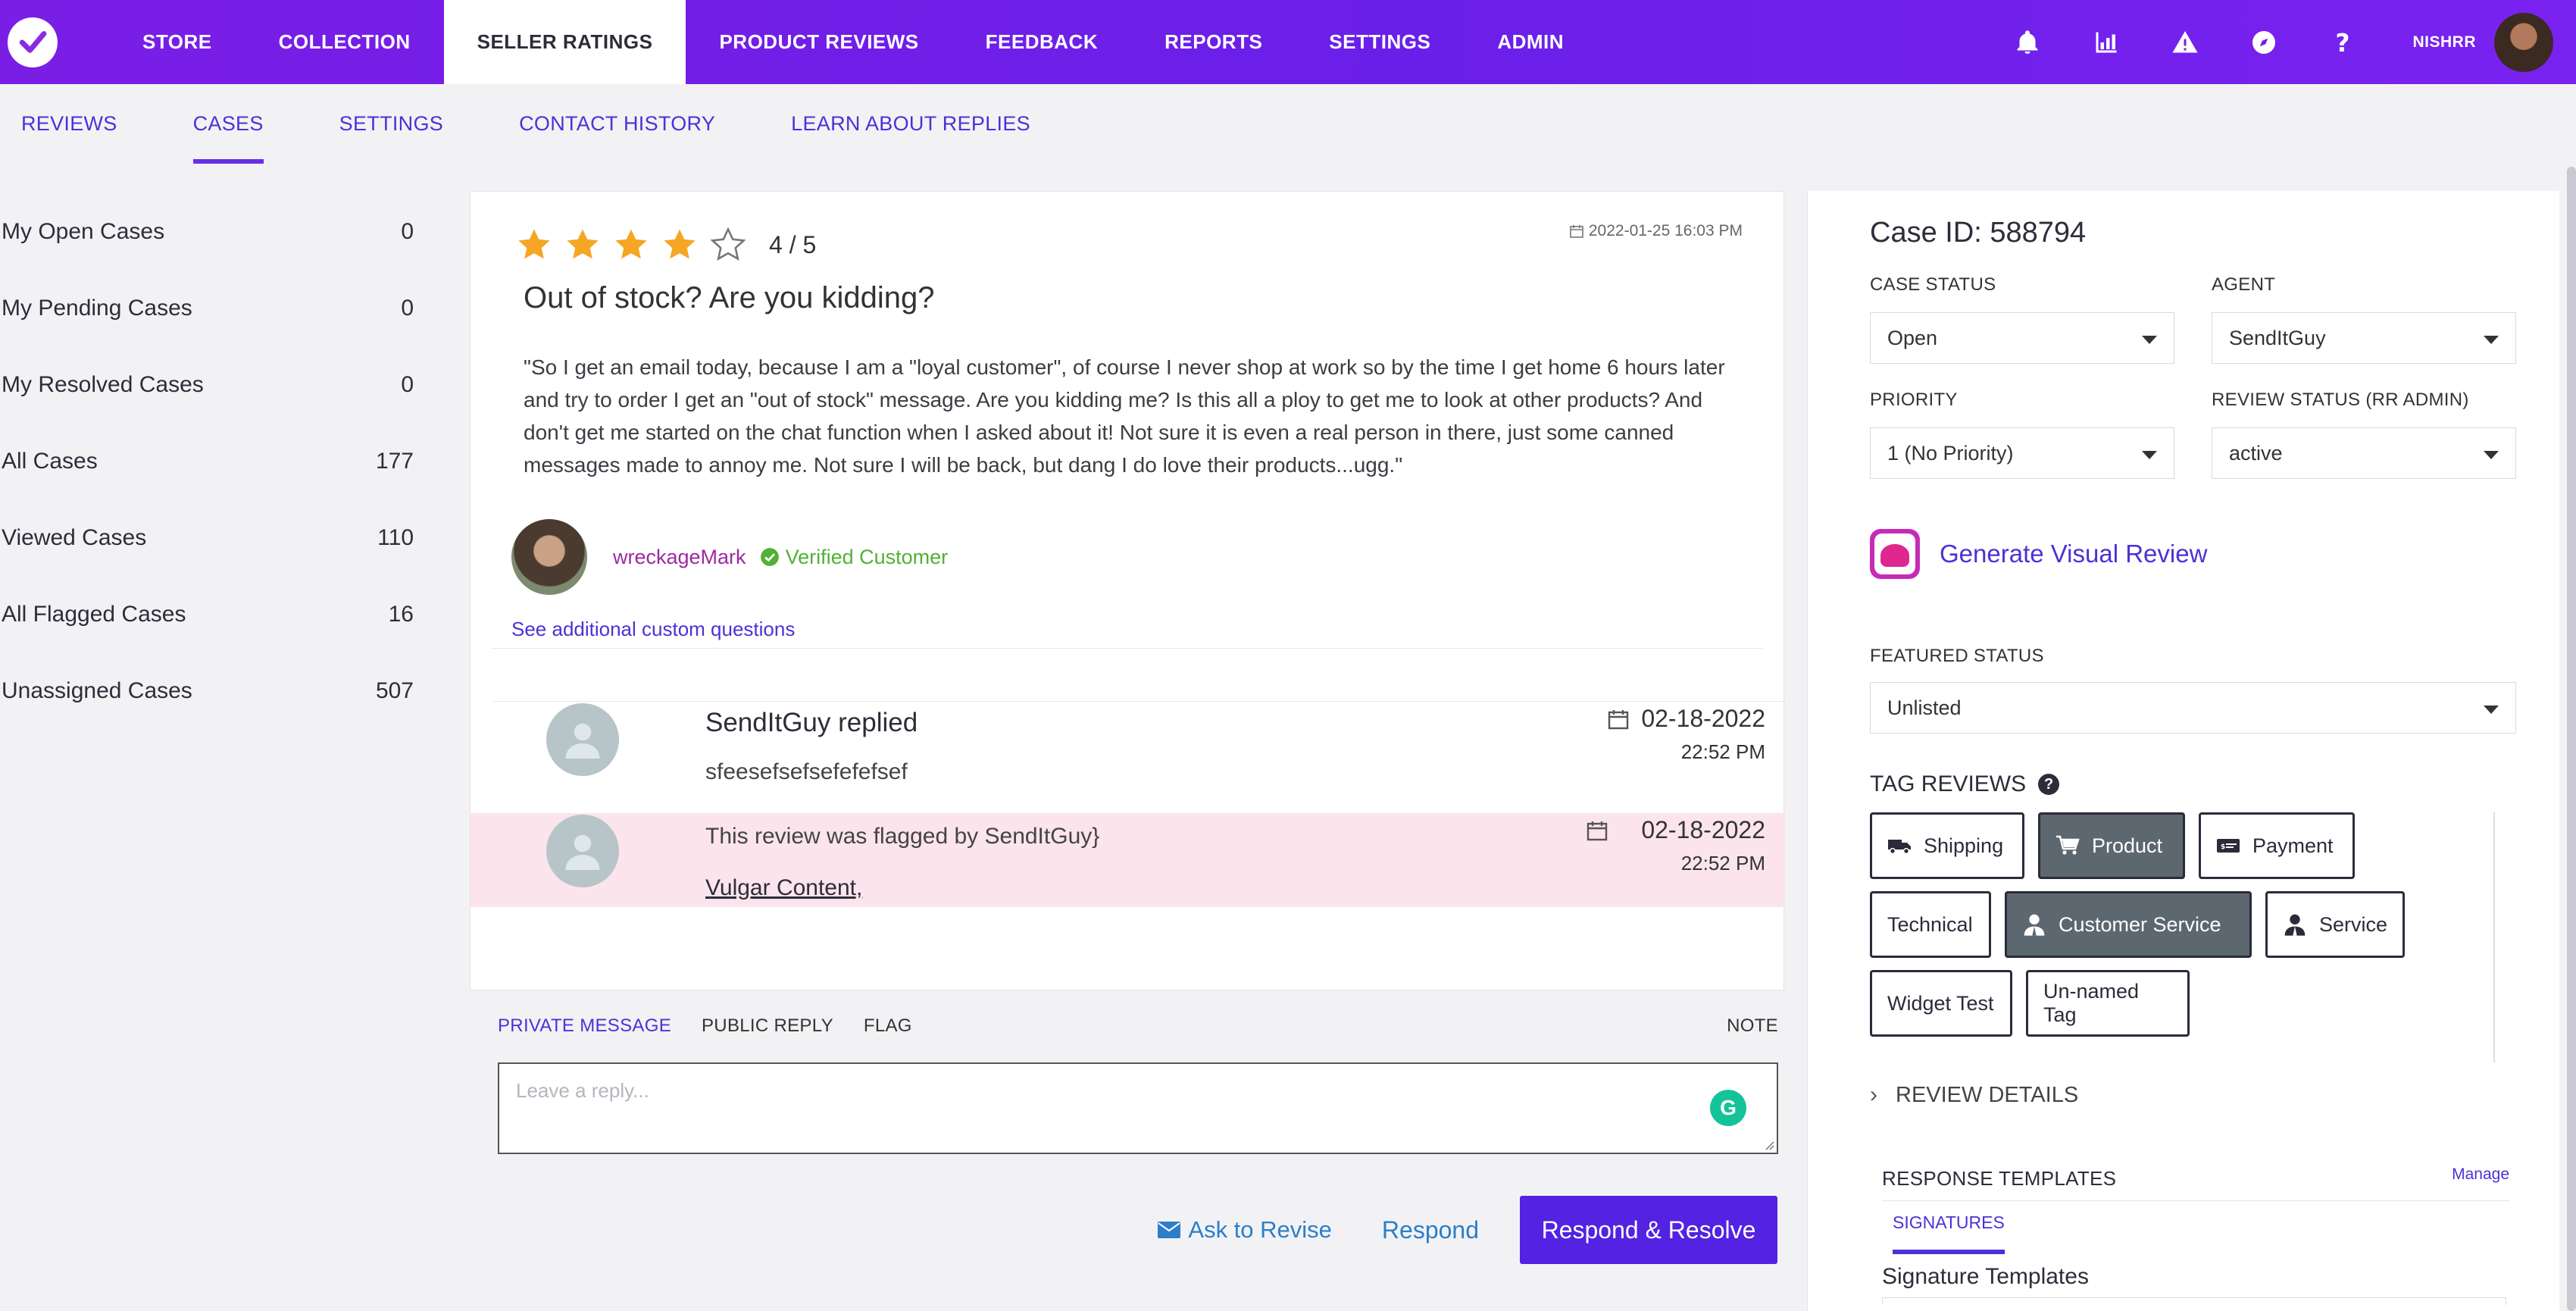 This screenshot has height=1311, width=2576. I want to click on sidebar-item-label: My Open Cases, so click(83, 231).